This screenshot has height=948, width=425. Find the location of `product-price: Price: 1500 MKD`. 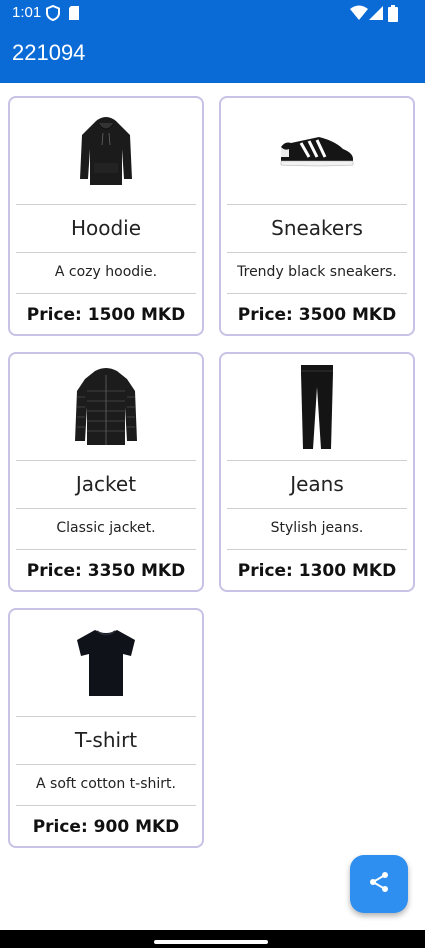

product-price: Price: 1500 MKD is located at coordinates (106, 315).